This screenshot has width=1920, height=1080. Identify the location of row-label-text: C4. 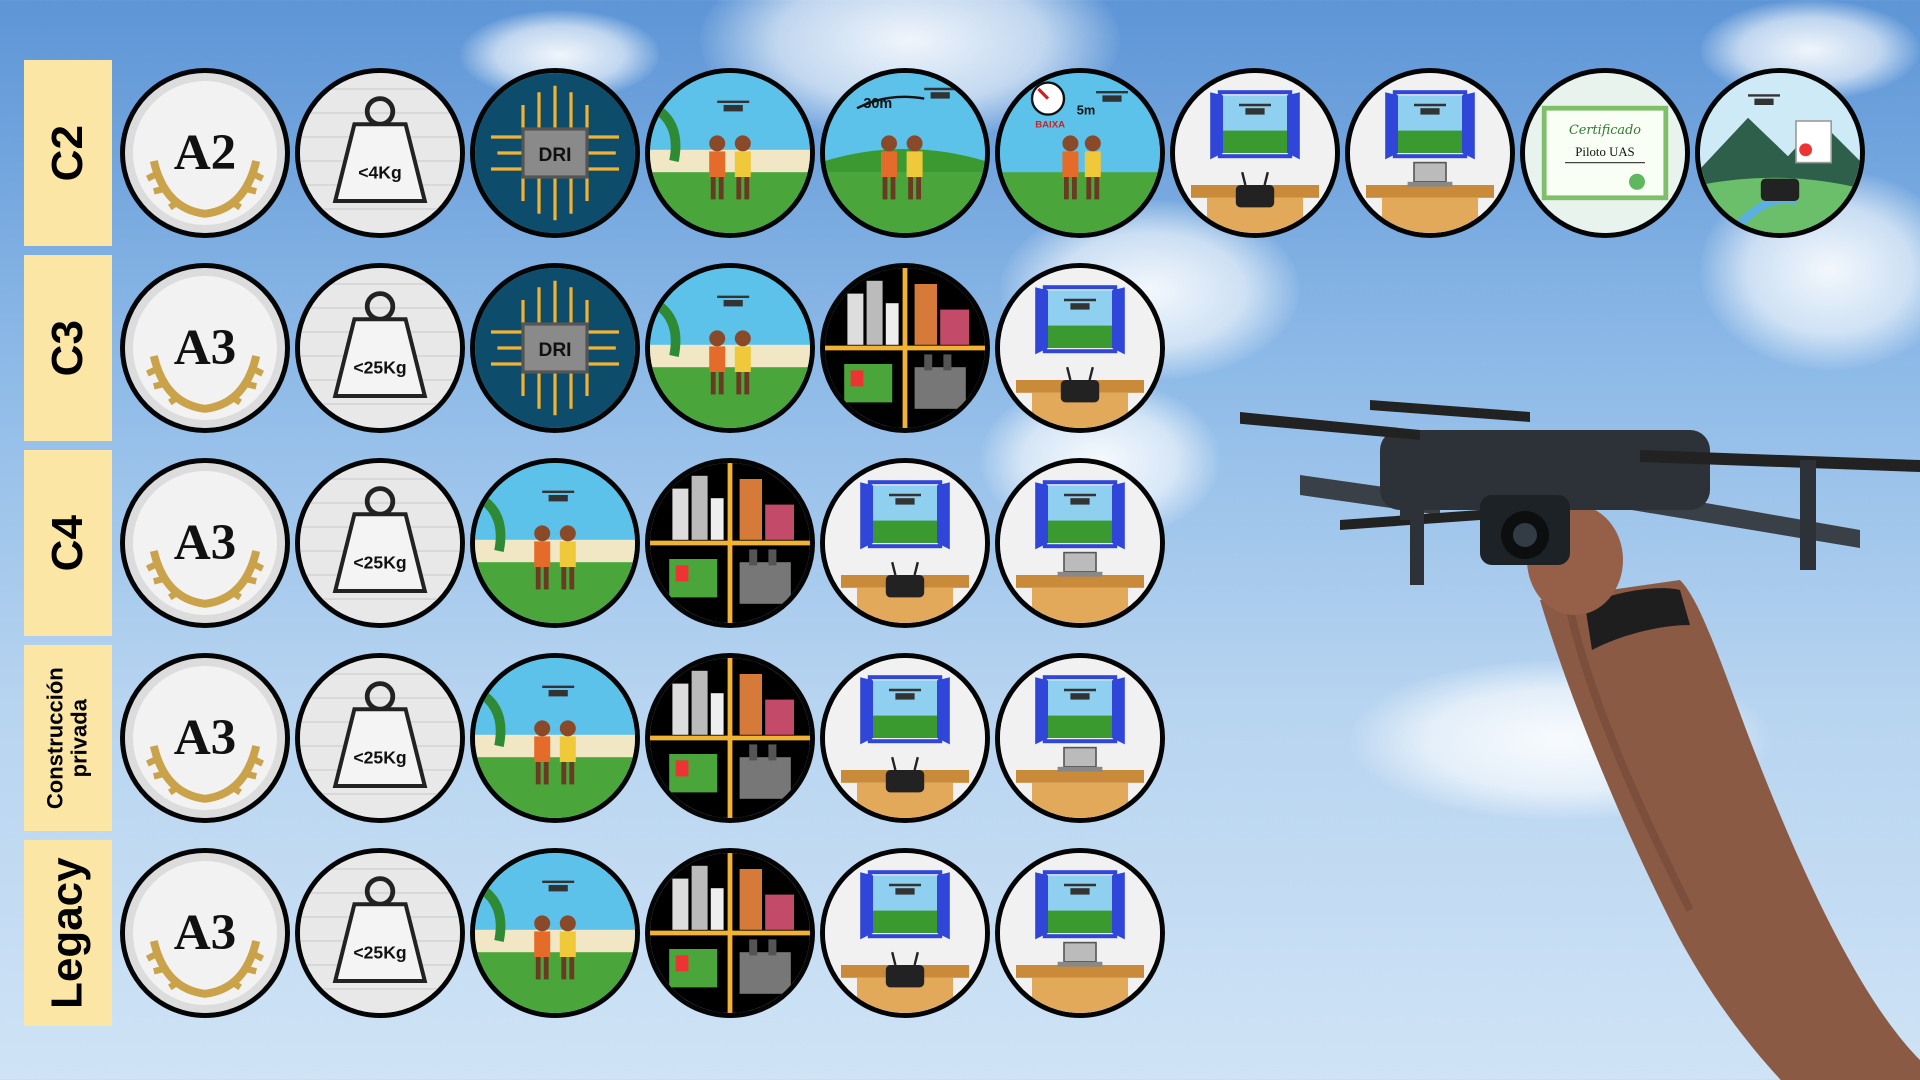
(67, 543).